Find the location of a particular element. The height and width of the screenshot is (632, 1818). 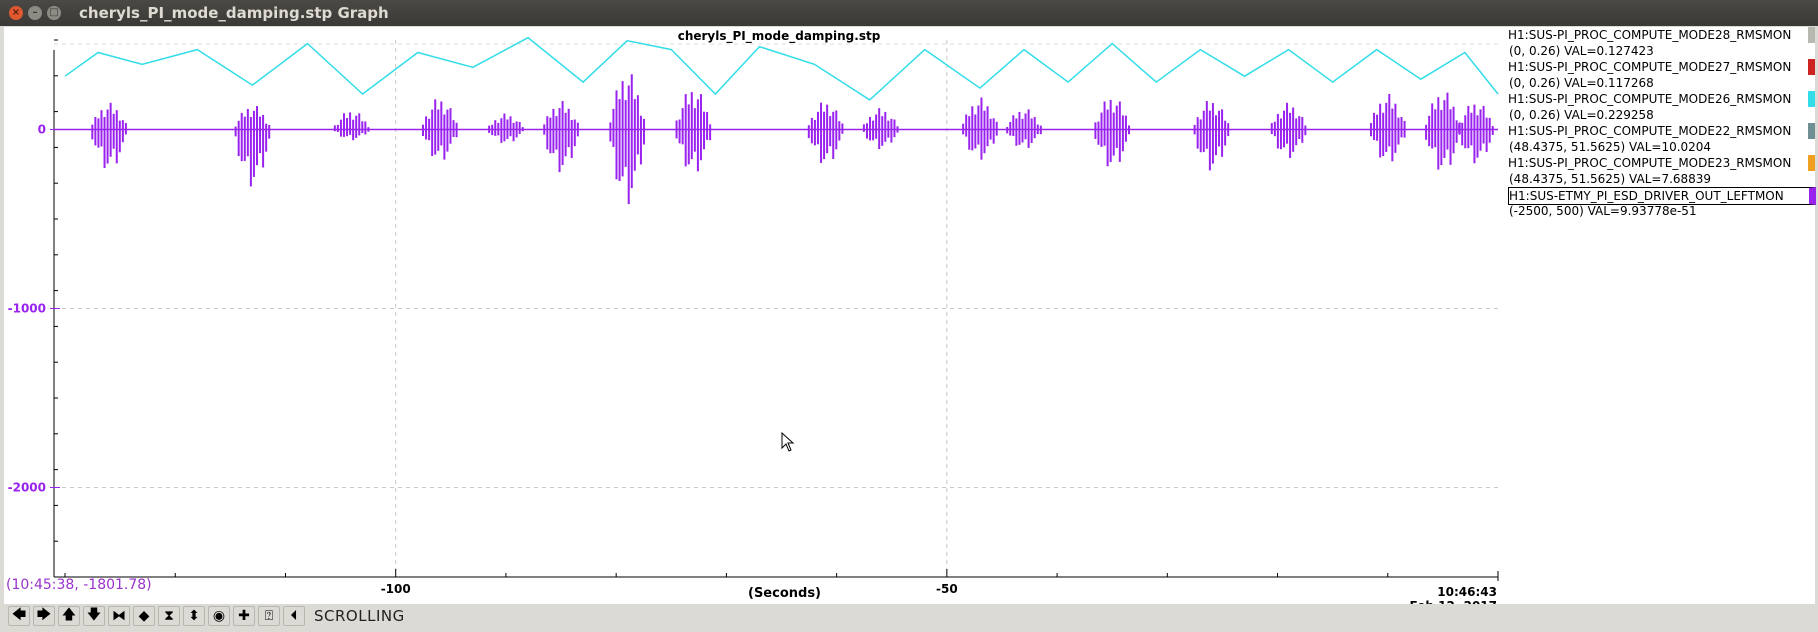

zoom-x-out-icon: ◆ is located at coordinates (144, 616).